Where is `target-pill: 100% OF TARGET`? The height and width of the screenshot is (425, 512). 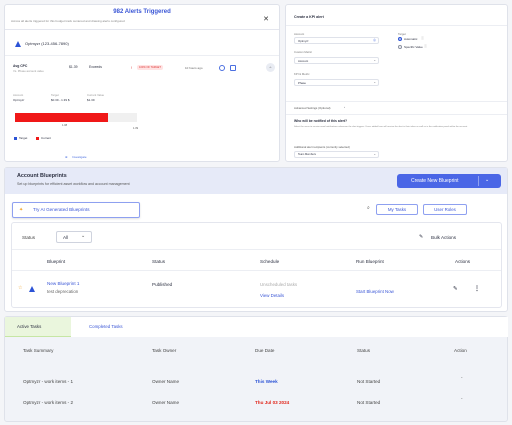
target-pill: 100% OF TARGET is located at coordinates (150, 67).